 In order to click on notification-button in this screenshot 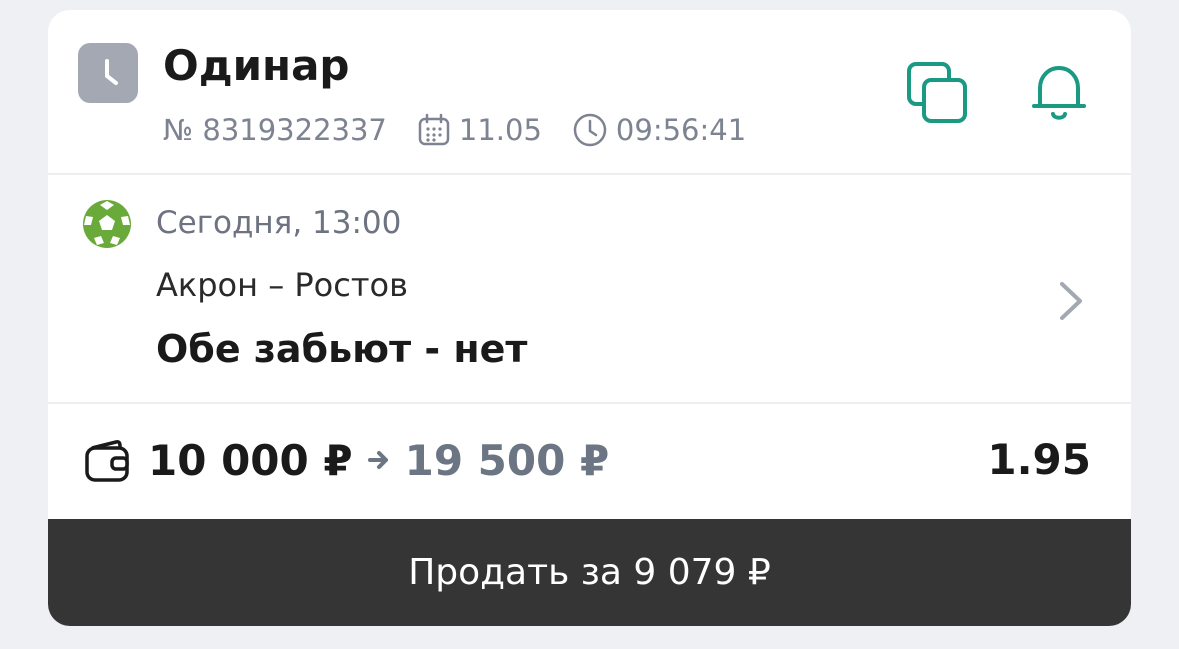, I will do `click(1059, 93)`.